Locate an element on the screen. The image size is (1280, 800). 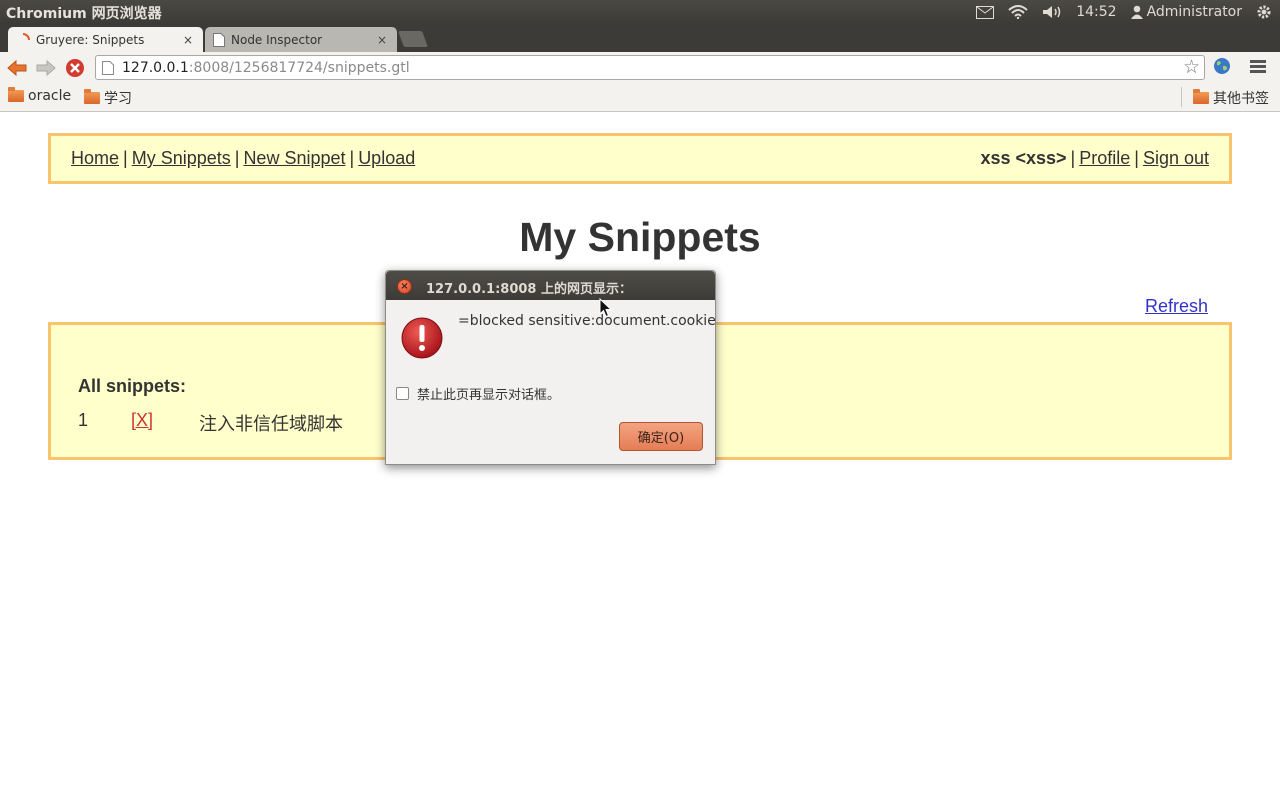
back-button is located at coordinates (17, 68).